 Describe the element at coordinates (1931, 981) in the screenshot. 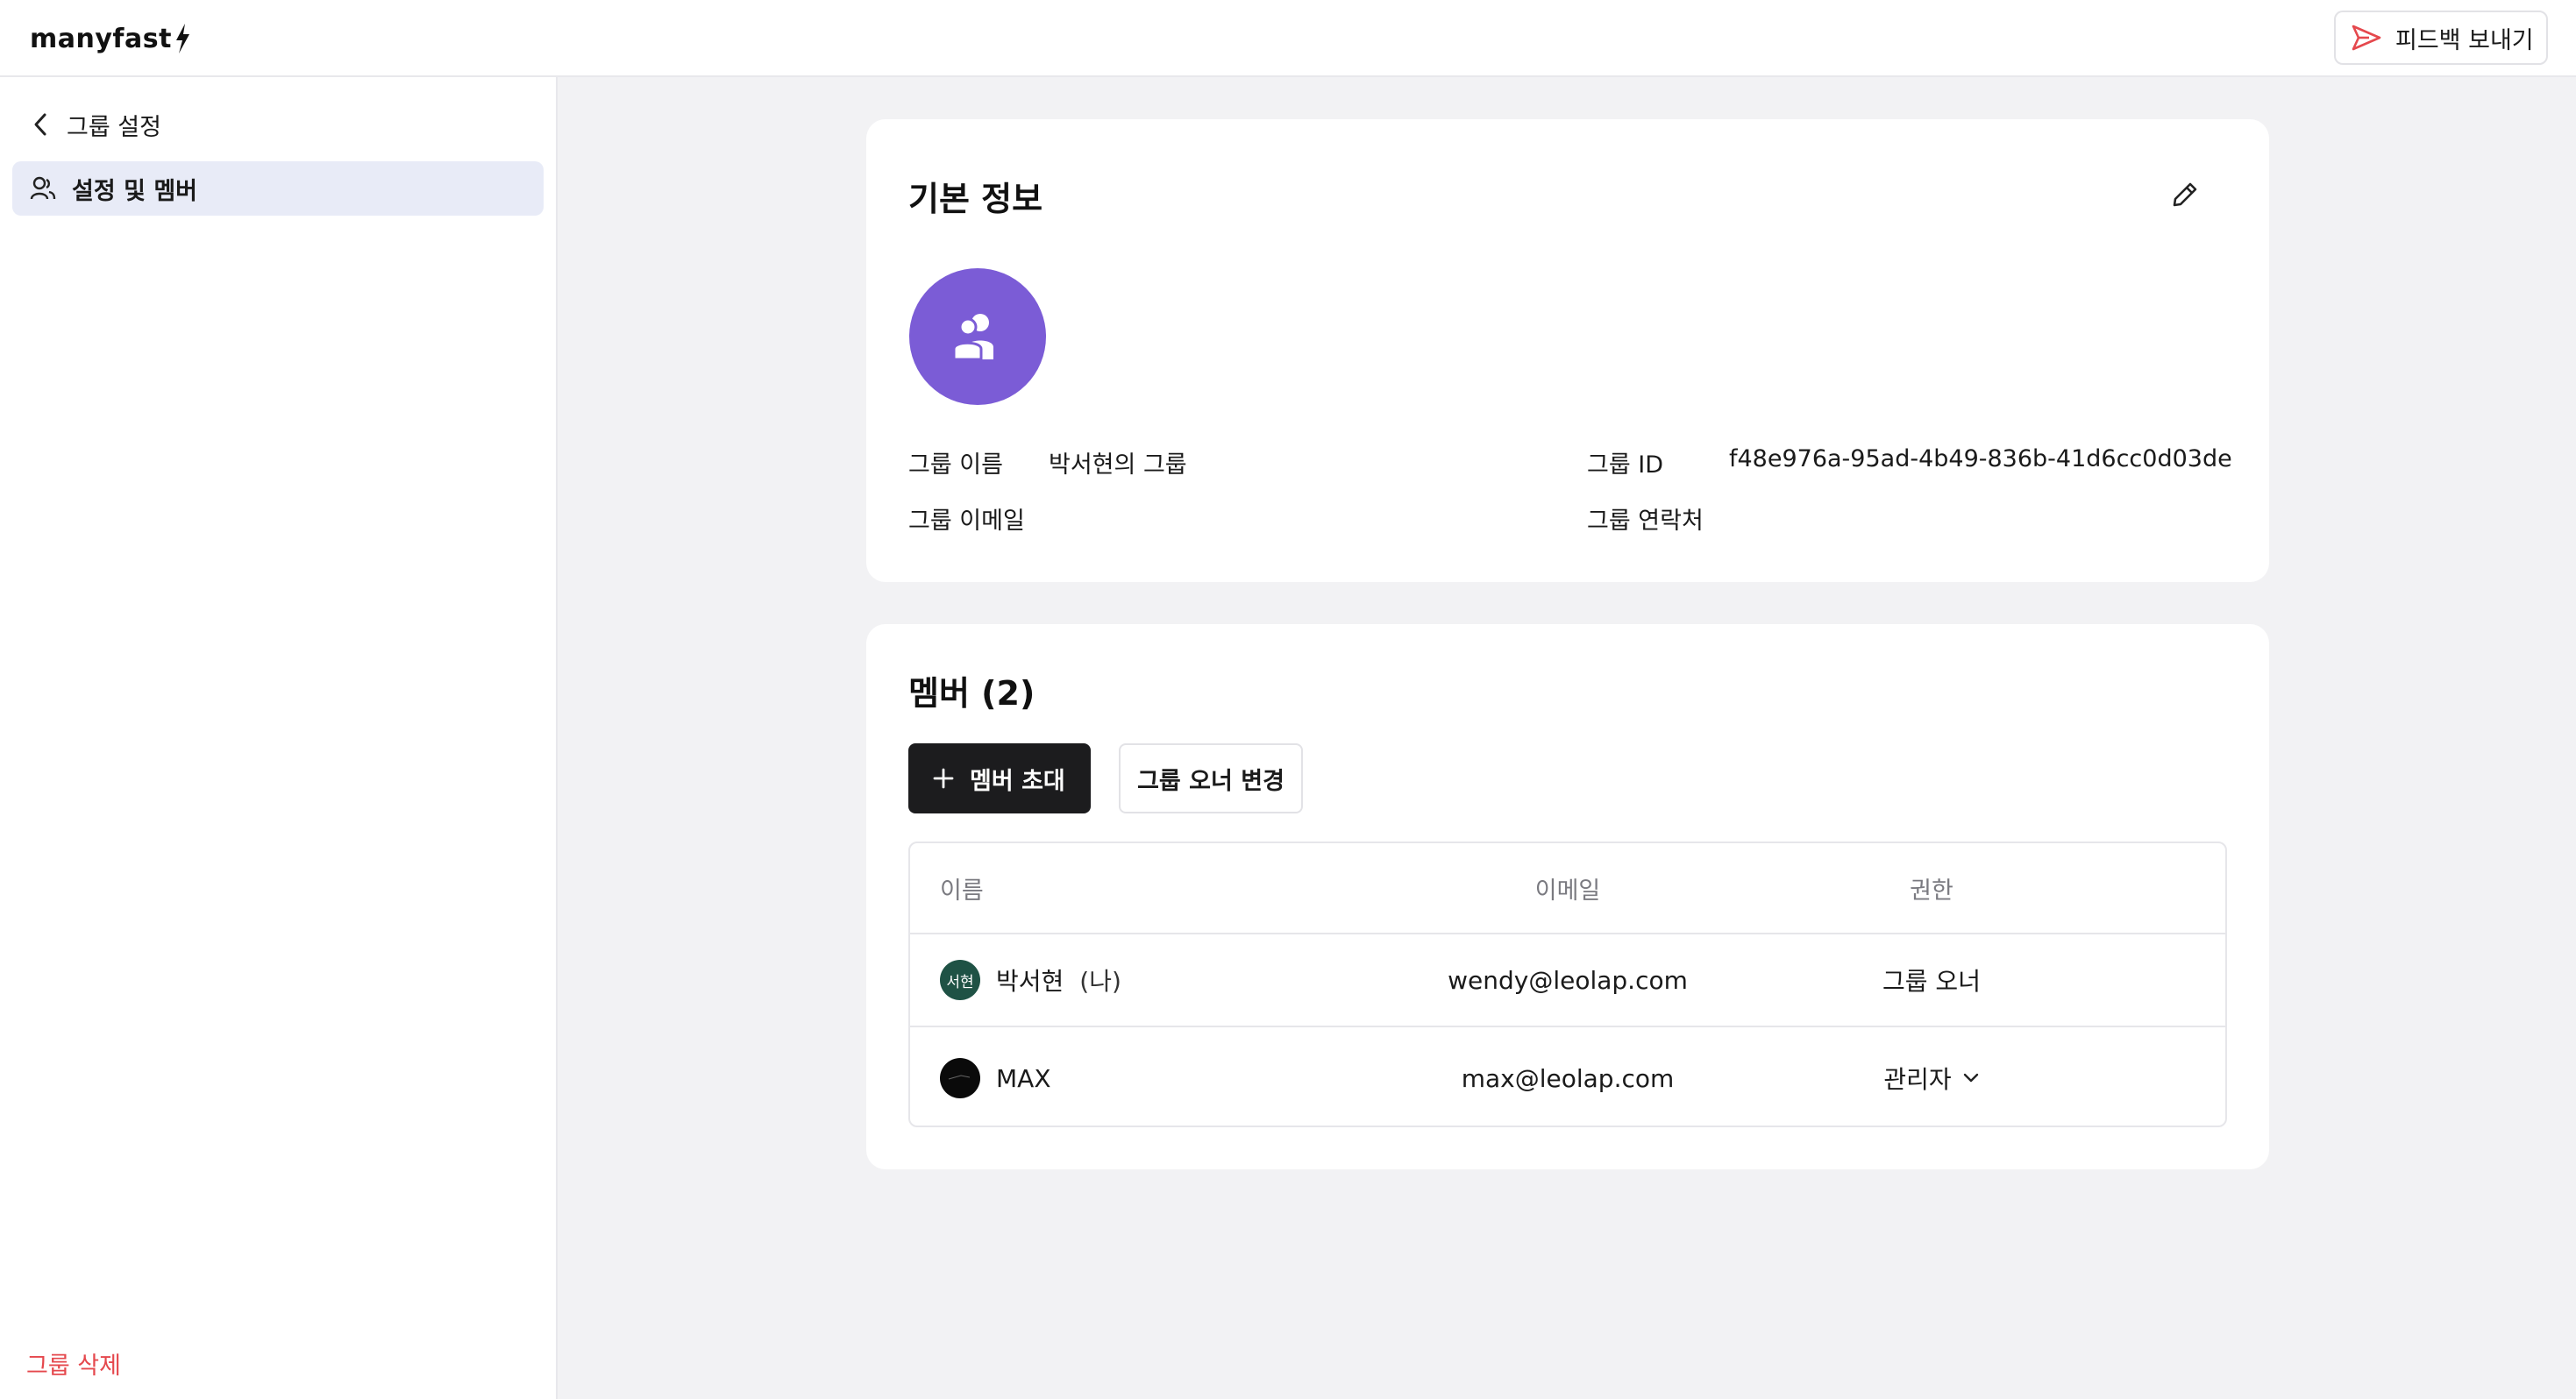

I see `member-role: 그룹 오너` at that location.